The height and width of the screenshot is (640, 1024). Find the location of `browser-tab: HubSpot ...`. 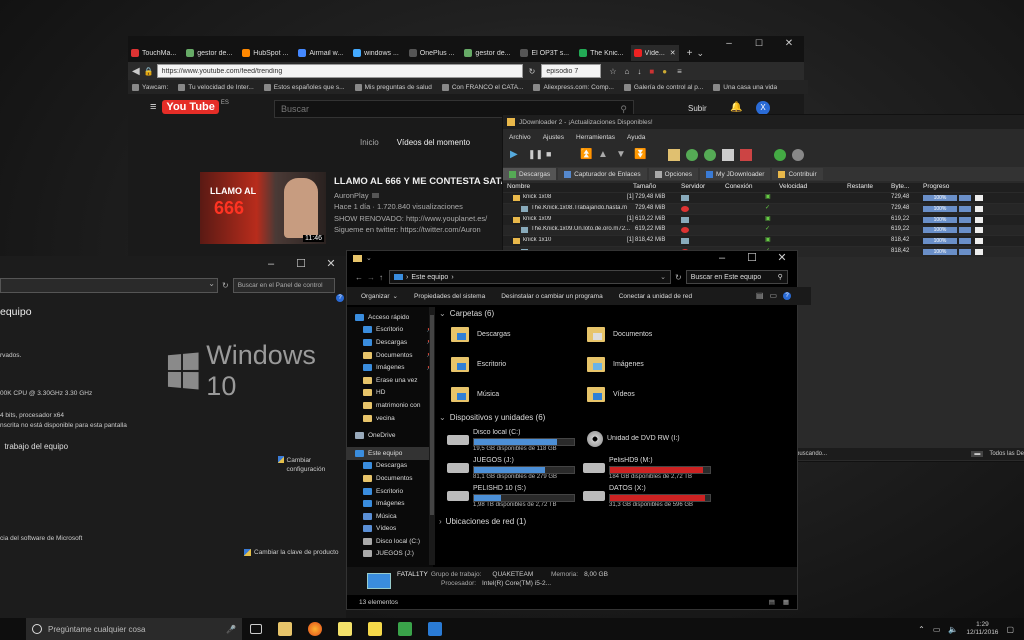

browser-tab: HubSpot ... is located at coordinates (265, 53).